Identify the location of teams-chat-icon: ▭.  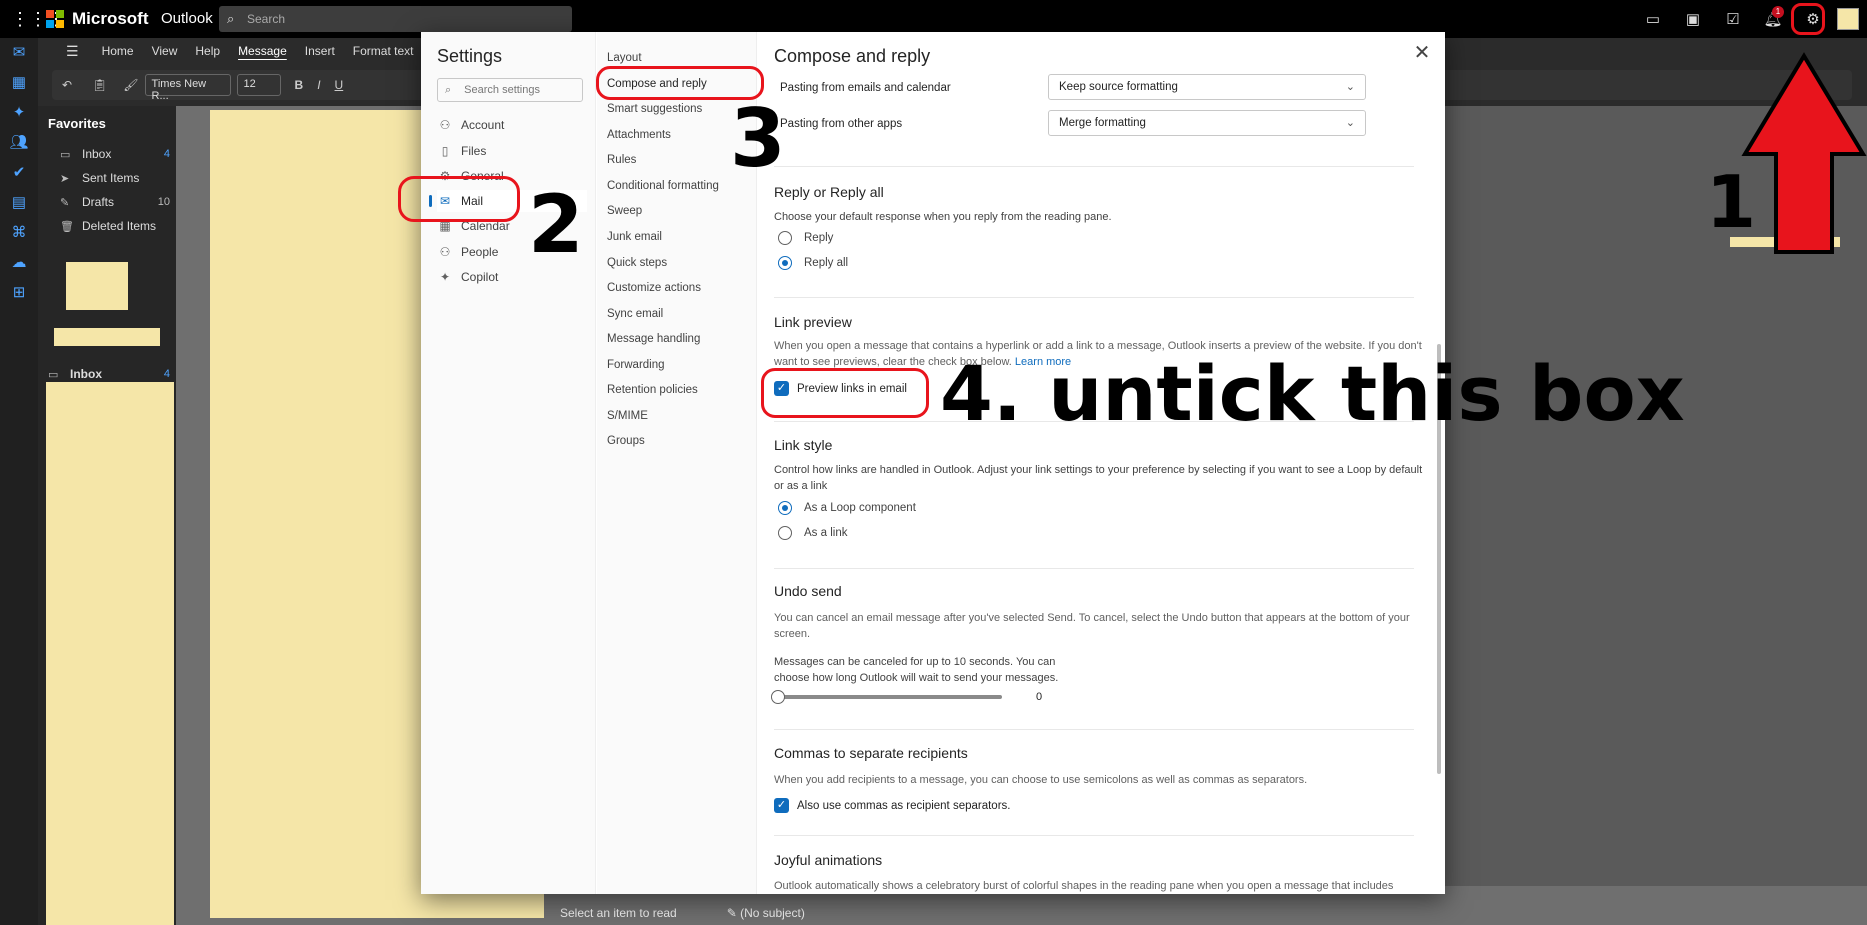
(1653, 19).